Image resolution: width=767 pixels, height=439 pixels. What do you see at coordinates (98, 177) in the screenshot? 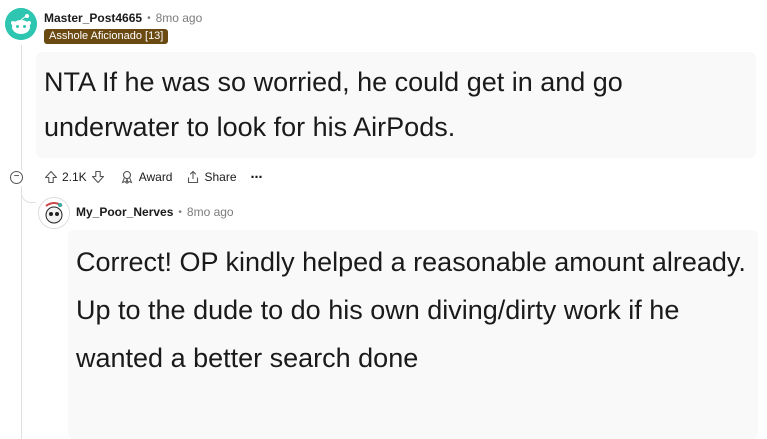
I see `downvote-icon` at bounding box center [98, 177].